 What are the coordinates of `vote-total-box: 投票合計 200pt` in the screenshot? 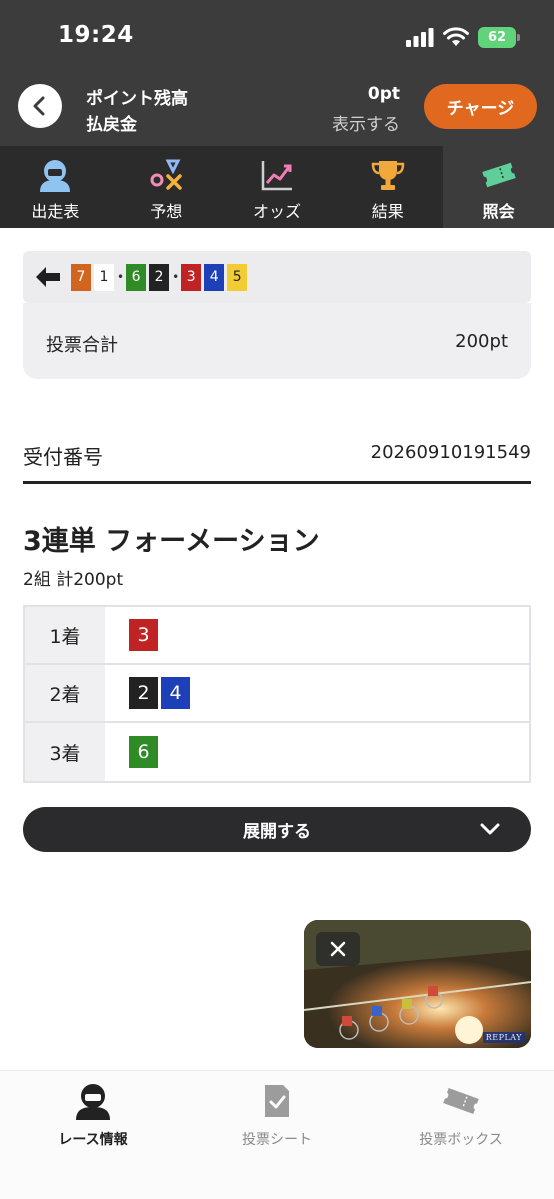 It's located at (277, 341).